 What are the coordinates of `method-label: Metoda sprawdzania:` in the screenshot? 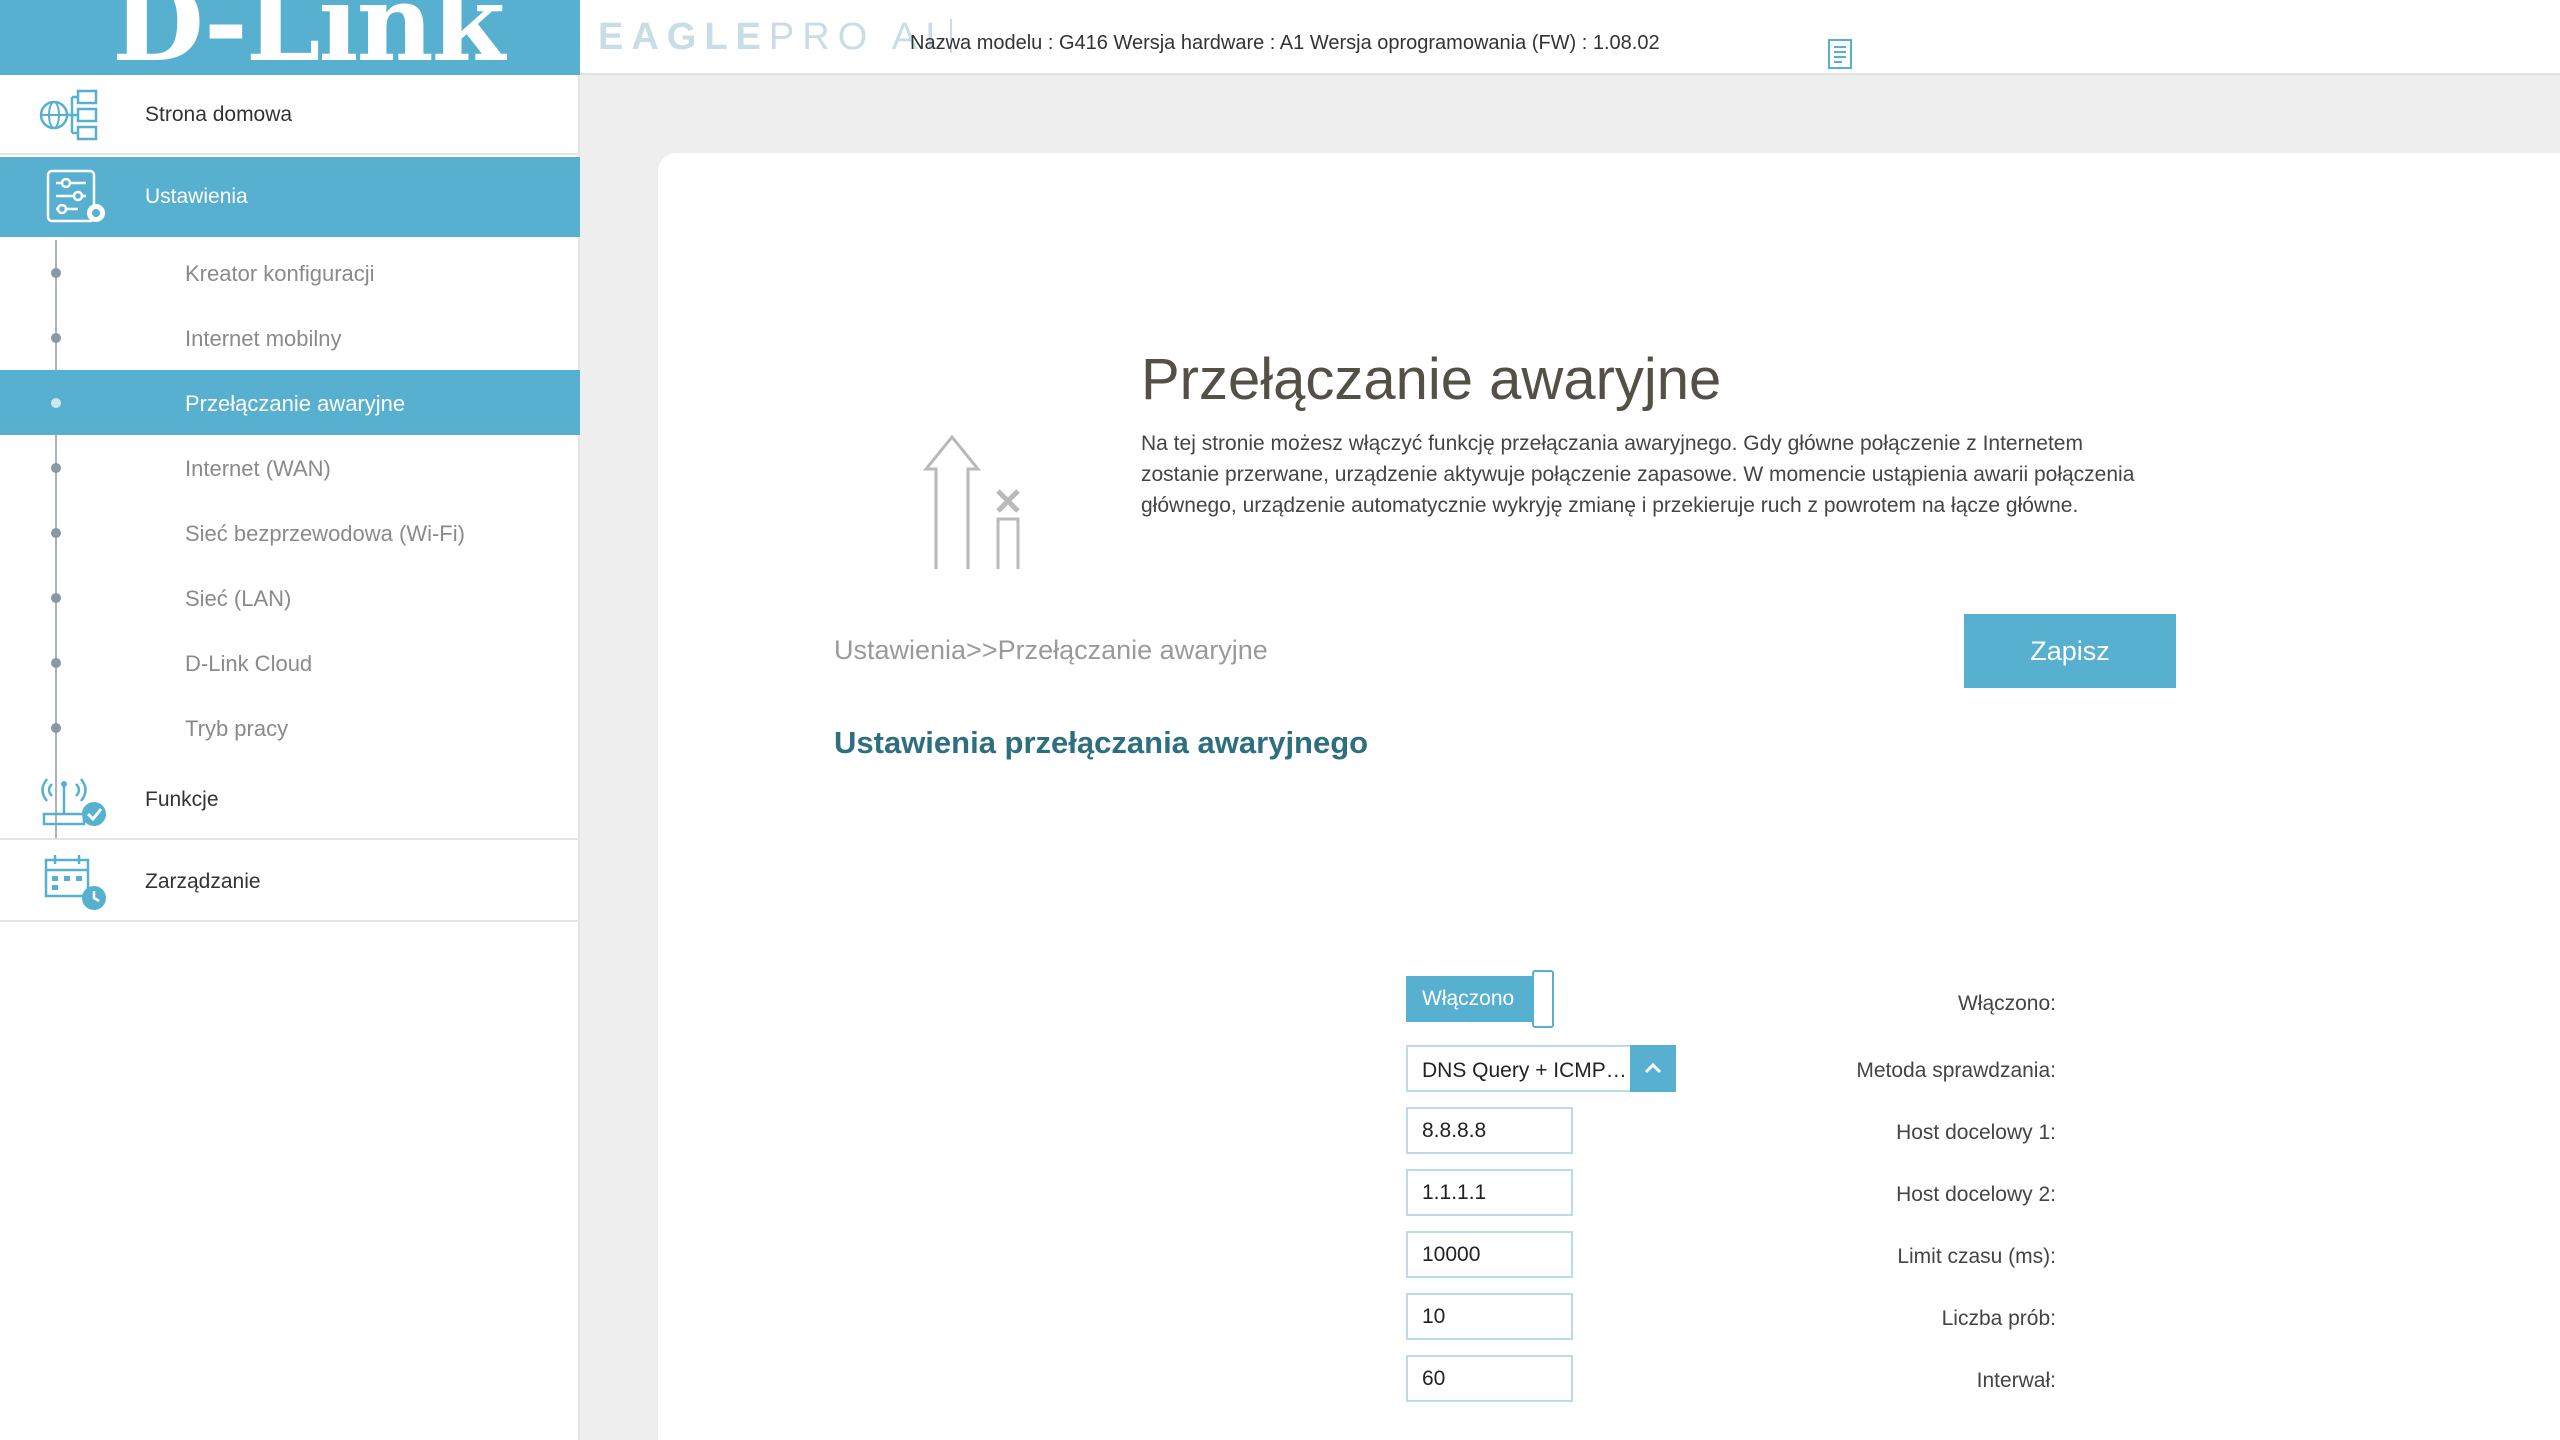 It's located at (1956, 1070).